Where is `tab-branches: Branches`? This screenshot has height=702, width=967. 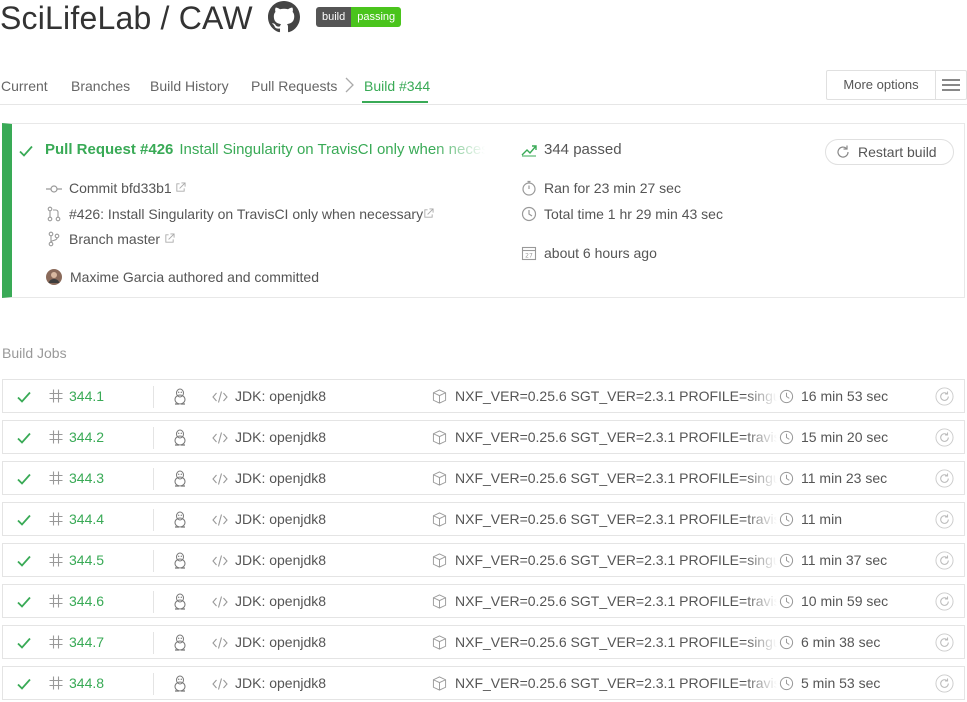
tab-branches: Branches is located at coordinates (100, 86).